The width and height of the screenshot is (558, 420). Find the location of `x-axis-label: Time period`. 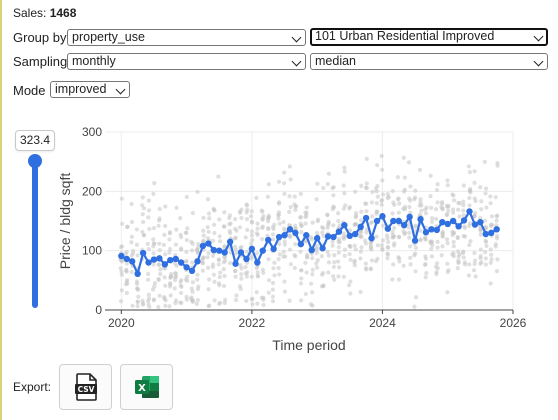

x-axis-label: Time period is located at coordinates (308, 345).